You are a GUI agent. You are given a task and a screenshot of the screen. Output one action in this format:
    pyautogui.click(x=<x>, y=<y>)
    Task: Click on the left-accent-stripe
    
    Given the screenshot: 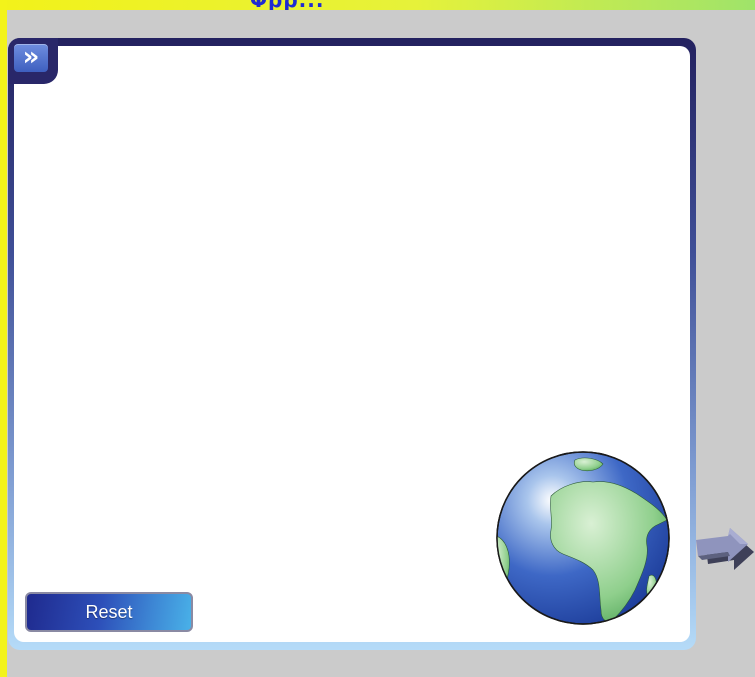 What is the action you would take?
    pyautogui.click(x=3, y=338)
    